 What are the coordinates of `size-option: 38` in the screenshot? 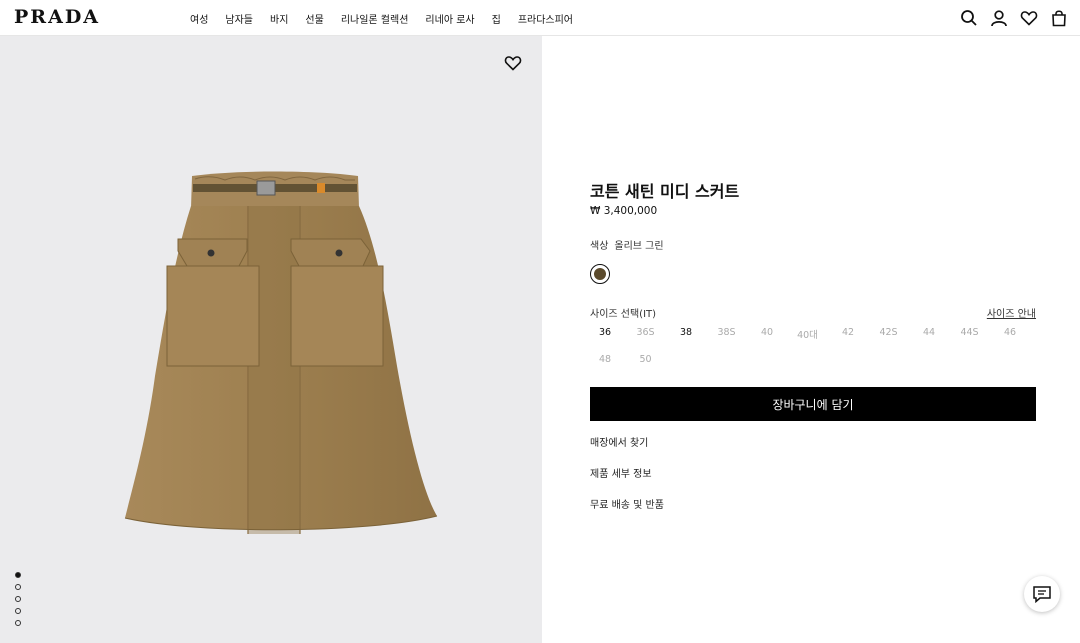 It's located at (686, 334).